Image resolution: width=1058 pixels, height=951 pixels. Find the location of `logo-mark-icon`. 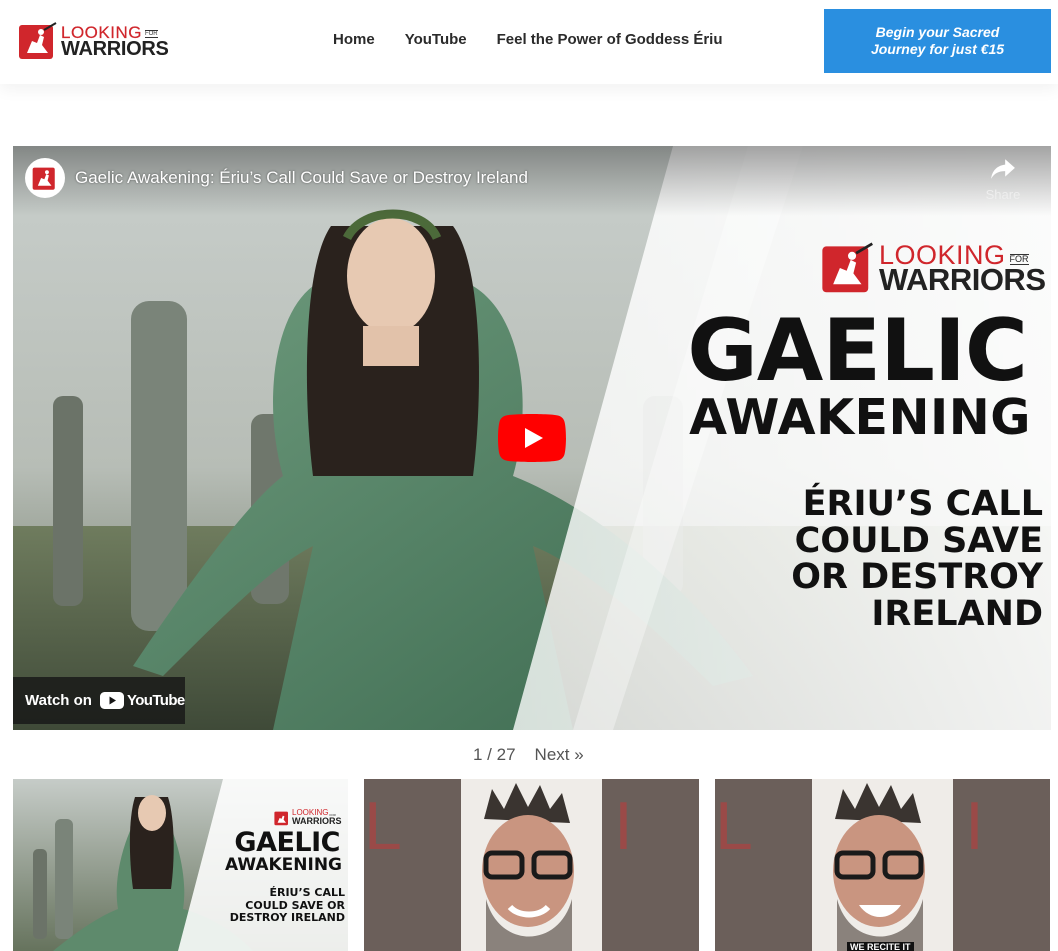

logo-mark-icon is located at coordinates (38, 40).